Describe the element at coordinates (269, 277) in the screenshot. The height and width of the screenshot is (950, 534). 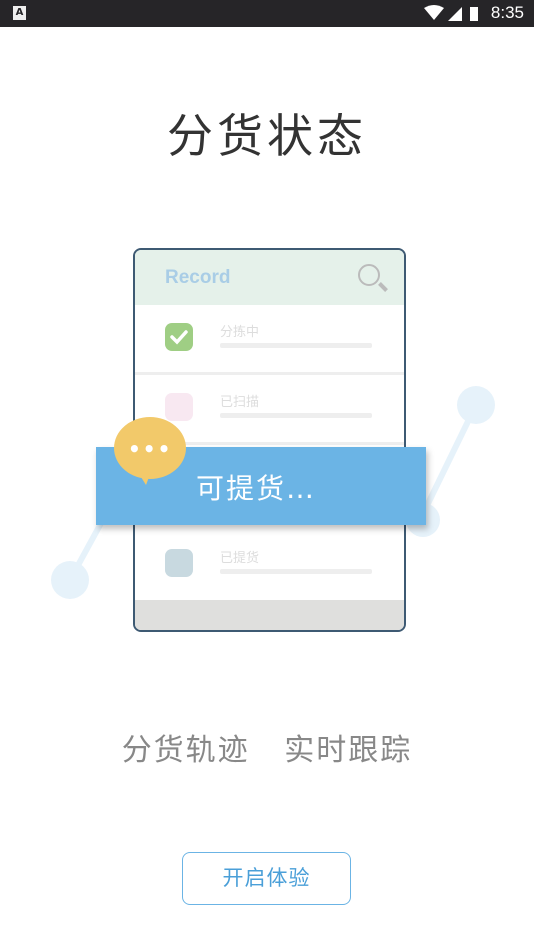
I see `card-header: Record` at that location.